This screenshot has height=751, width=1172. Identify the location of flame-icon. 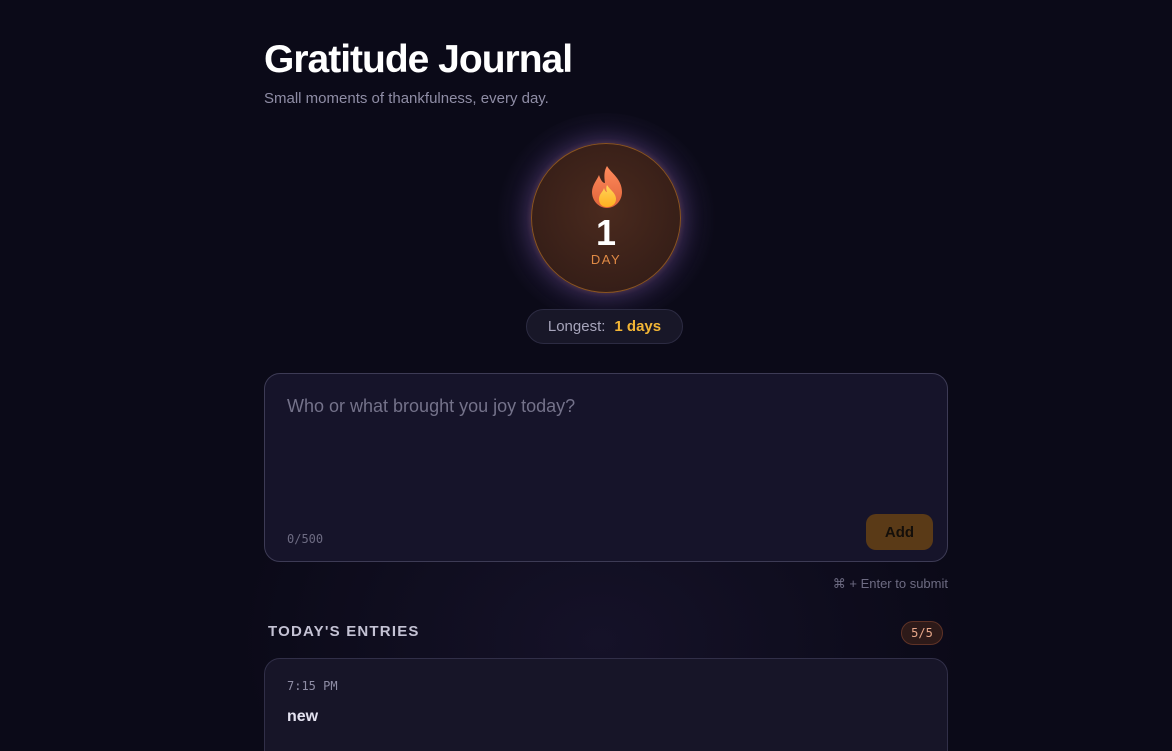
(607, 187).